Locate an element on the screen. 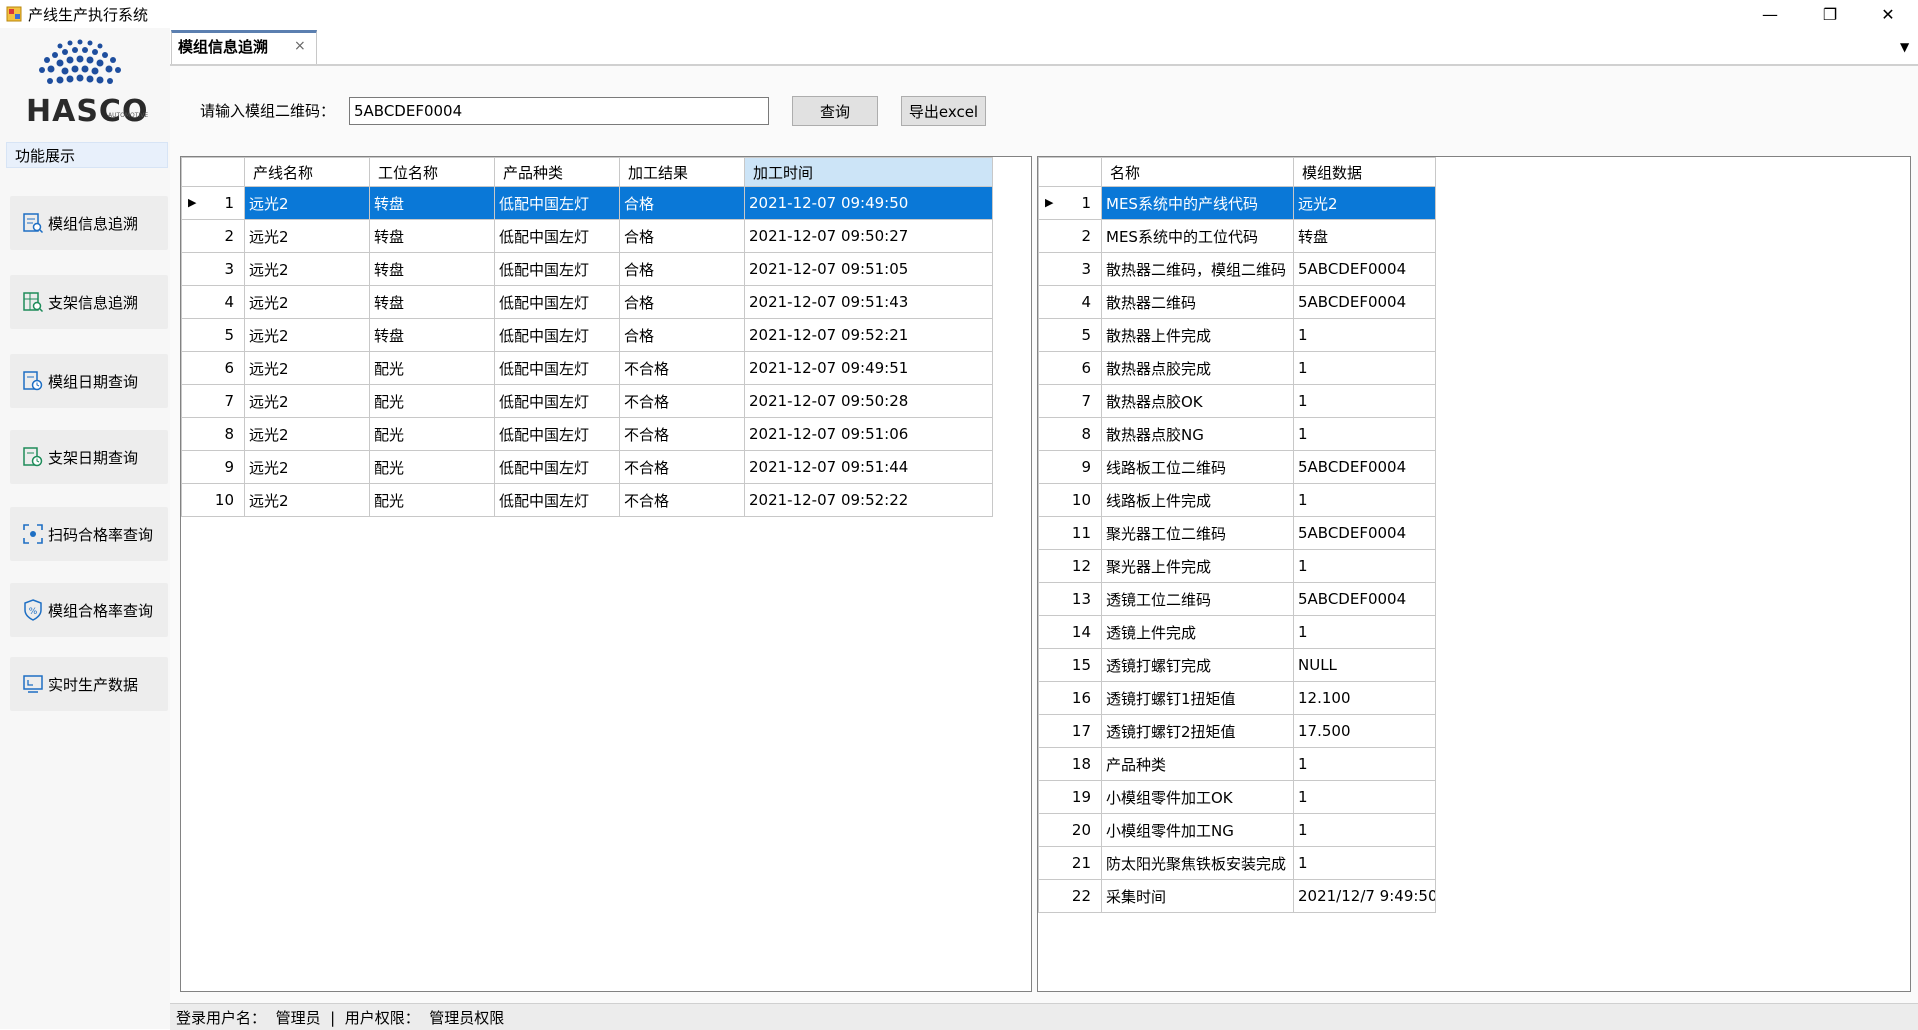 The image size is (1918, 1030). table-row: 9 线路板工位二维码 5ABCDEF0004 is located at coordinates (1237, 467).